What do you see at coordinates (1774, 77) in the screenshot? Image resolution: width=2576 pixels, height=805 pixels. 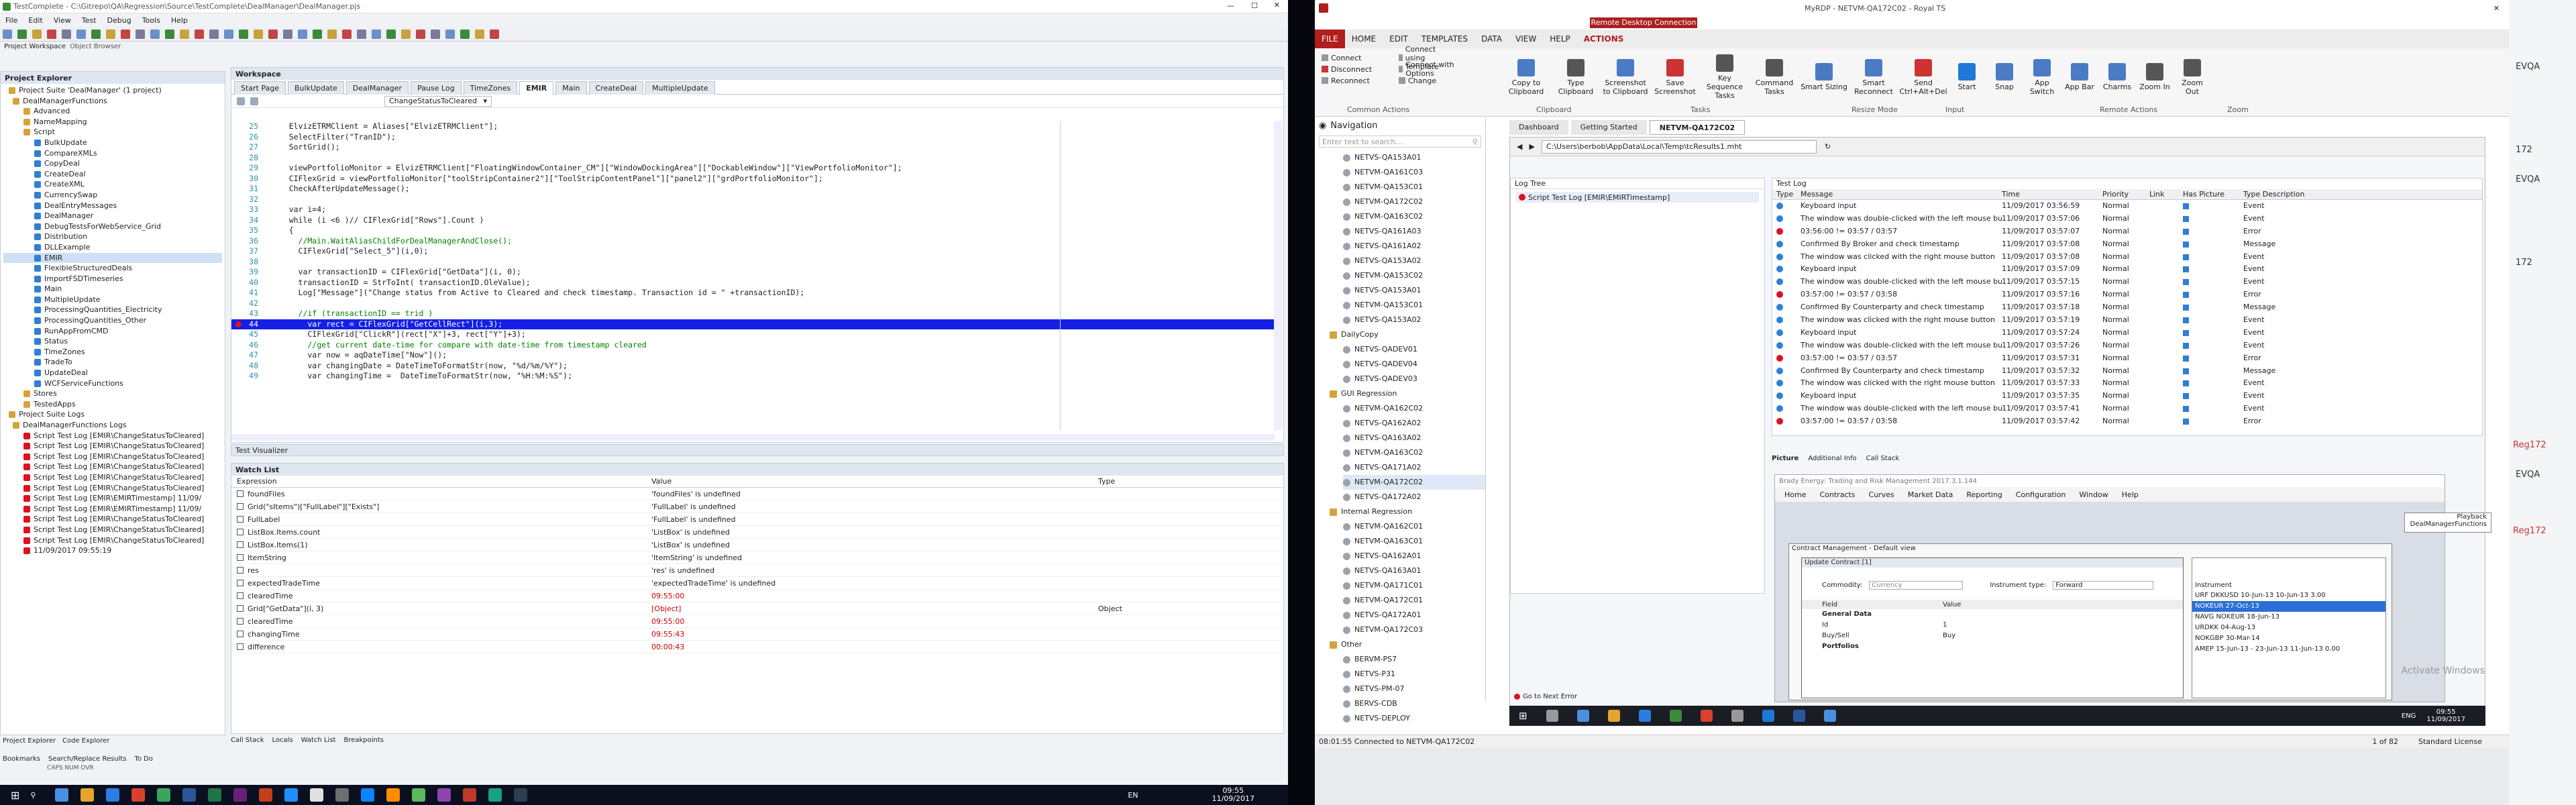 I see `ribbon-button-command-tasks: Command Tasks` at bounding box center [1774, 77].